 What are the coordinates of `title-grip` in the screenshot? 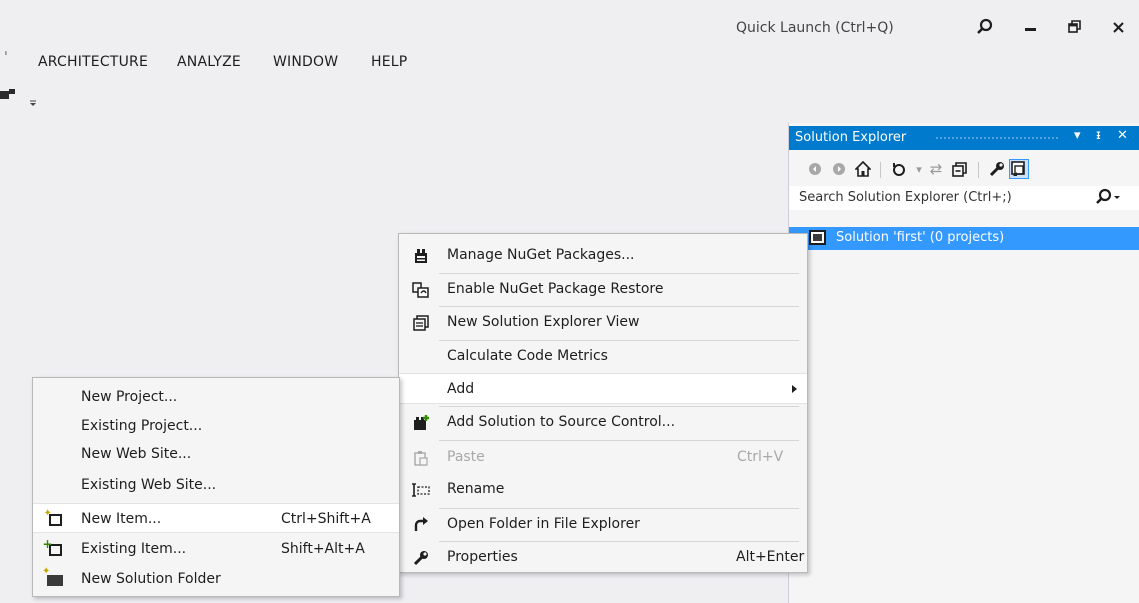 It's located at (997, 138).